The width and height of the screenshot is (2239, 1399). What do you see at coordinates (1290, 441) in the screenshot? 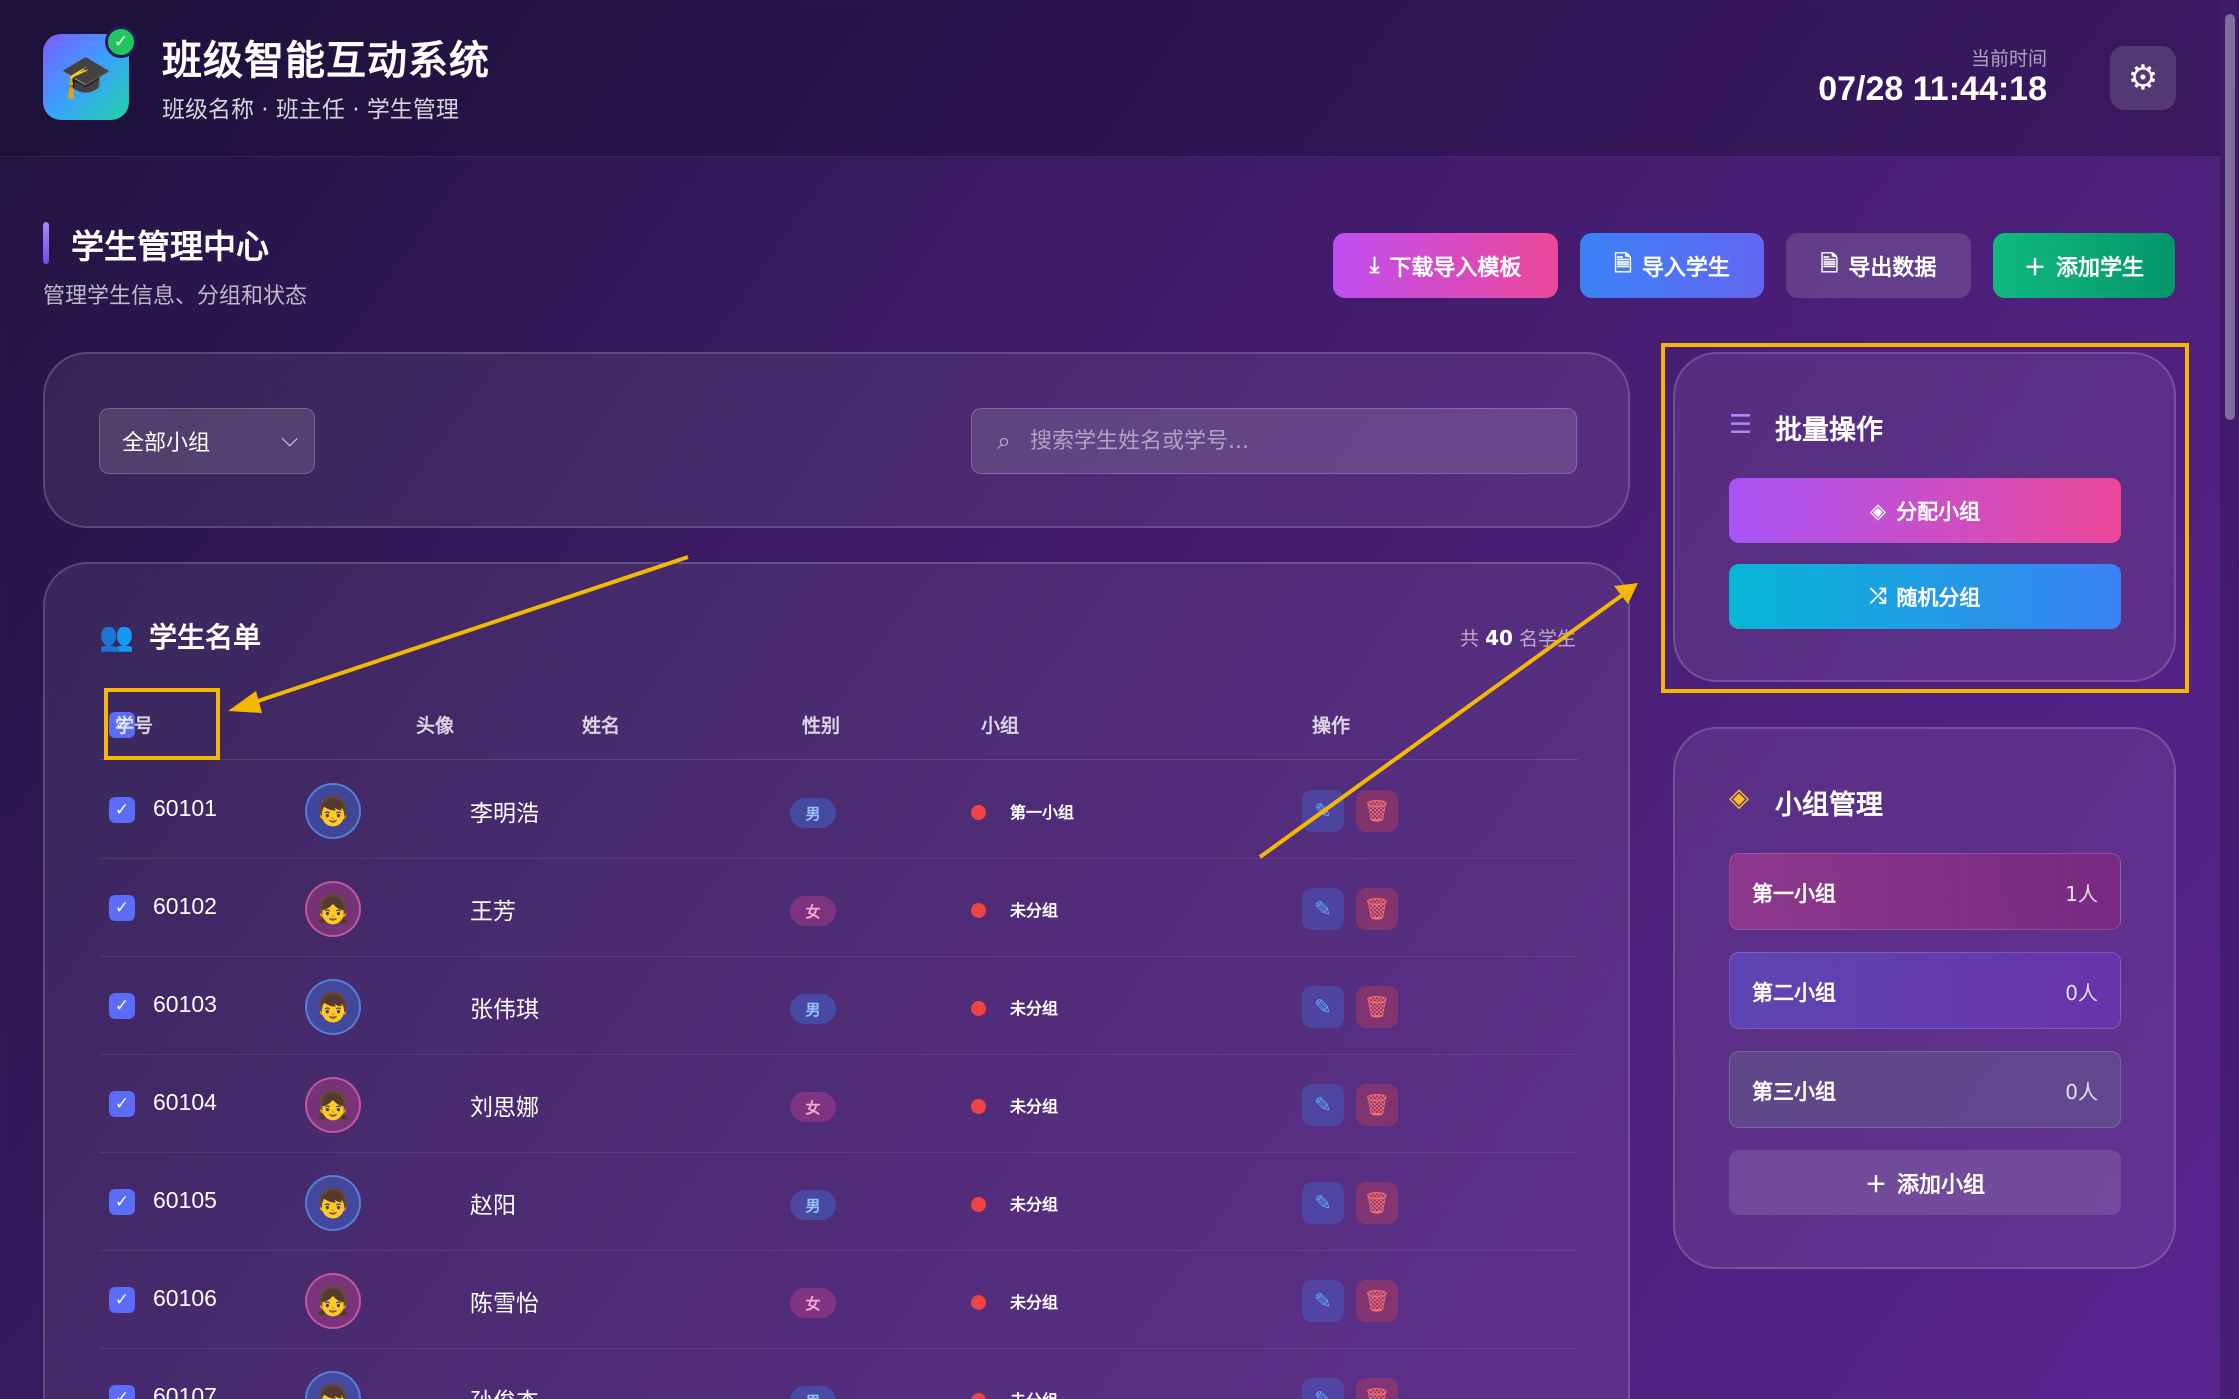
I see `search-input` at bounding box center [1290, 441].